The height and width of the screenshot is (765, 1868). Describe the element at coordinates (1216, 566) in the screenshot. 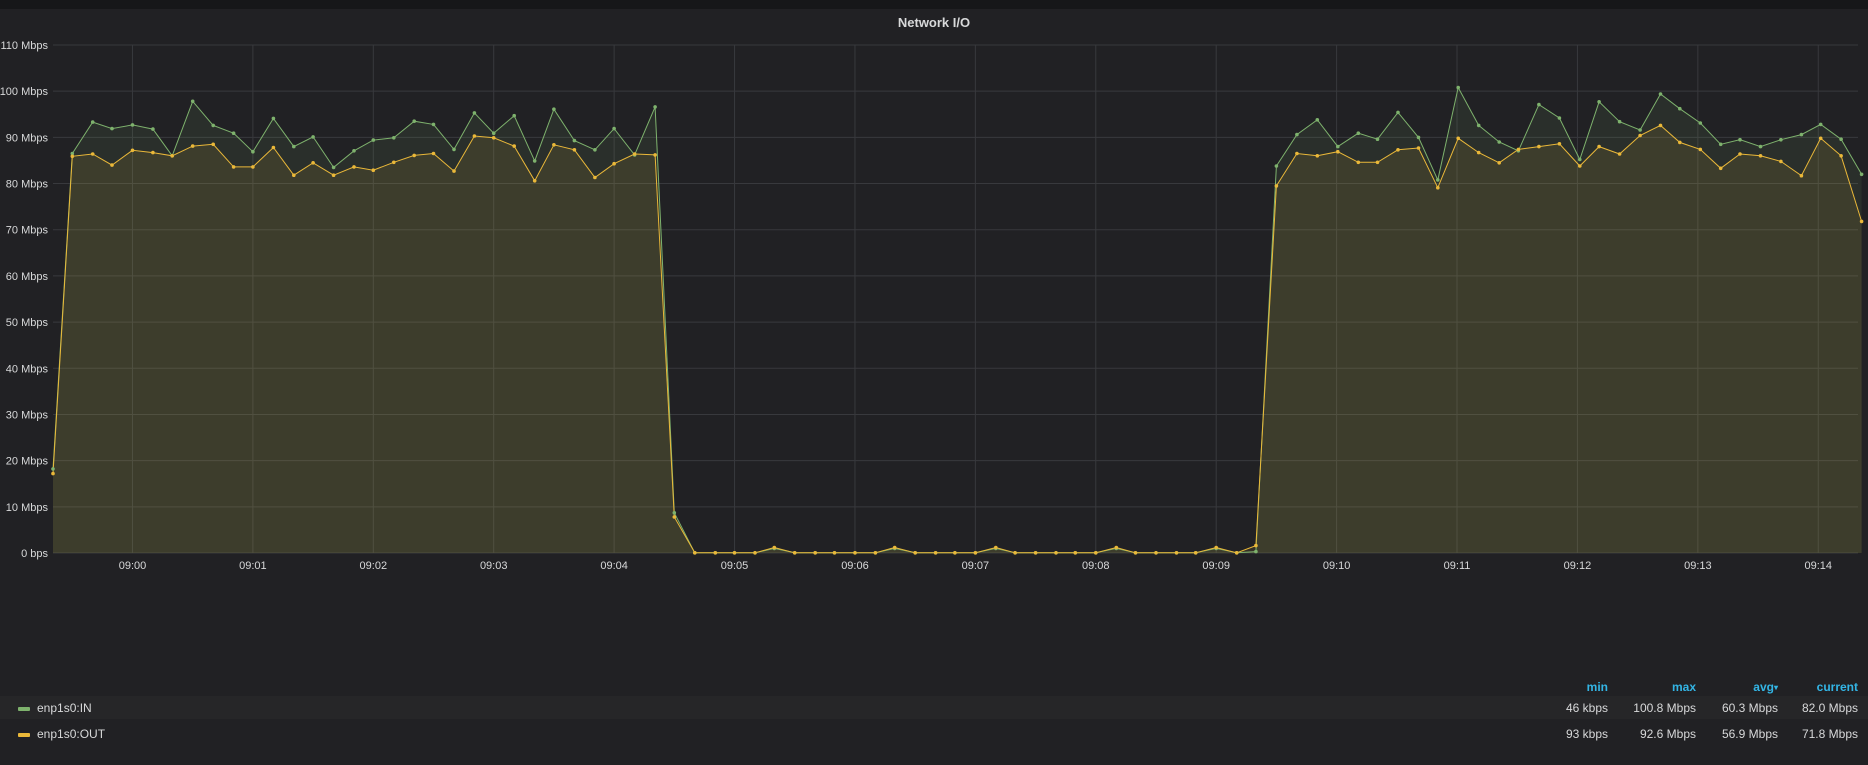

I see `x-tick-label: 09:09` at that location.